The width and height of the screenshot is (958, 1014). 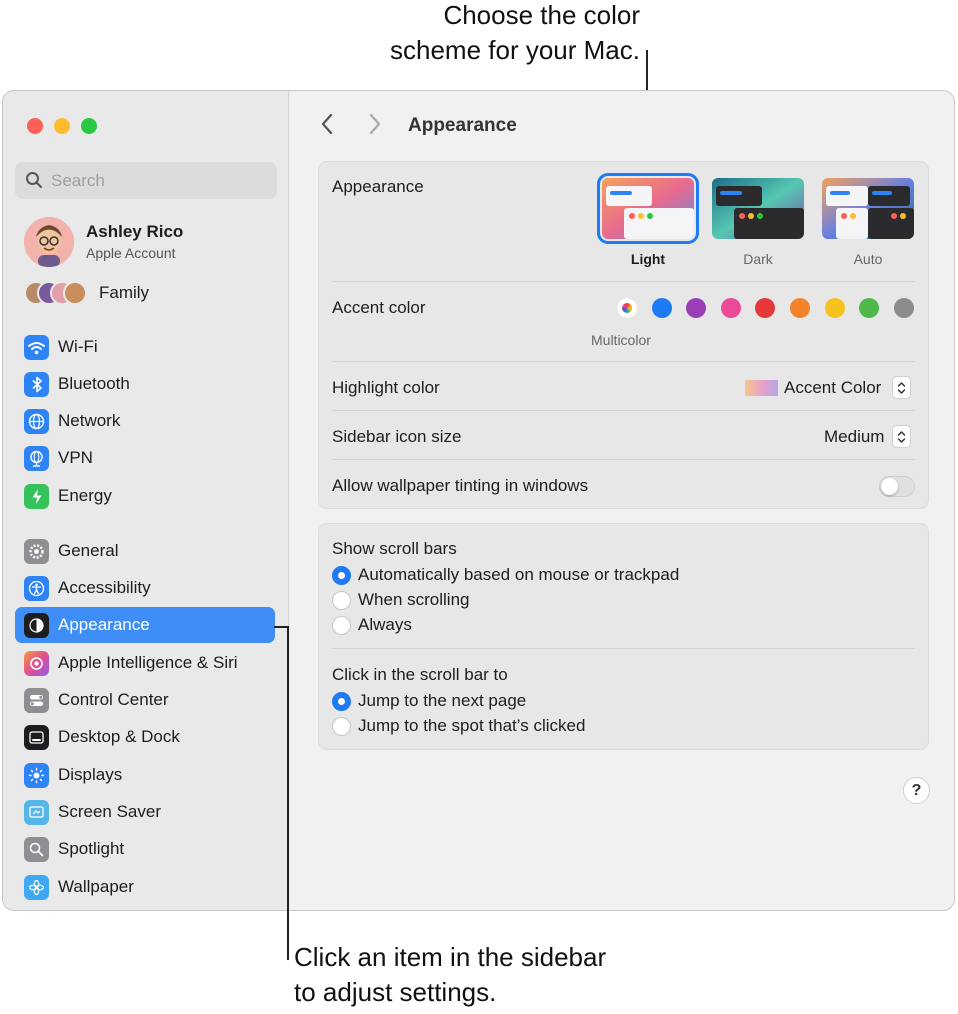 What do you see at coordinates (470, 34) in the screenshot?
I see `callout-color-scheme: Choose the color scheme for your Mac.` at bounding box center [470, 34].